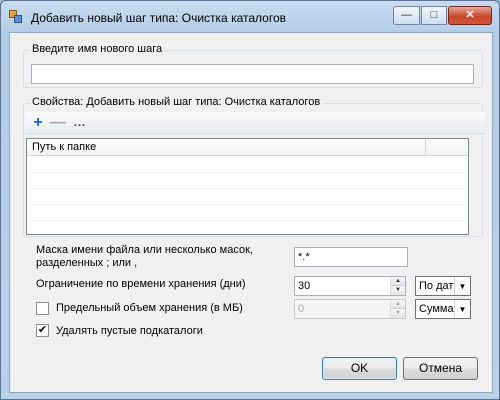 This screenshot has height=400, width=500. I want to click on retention-size-spin-buttons: ▲ ▼, so click(397, 309).